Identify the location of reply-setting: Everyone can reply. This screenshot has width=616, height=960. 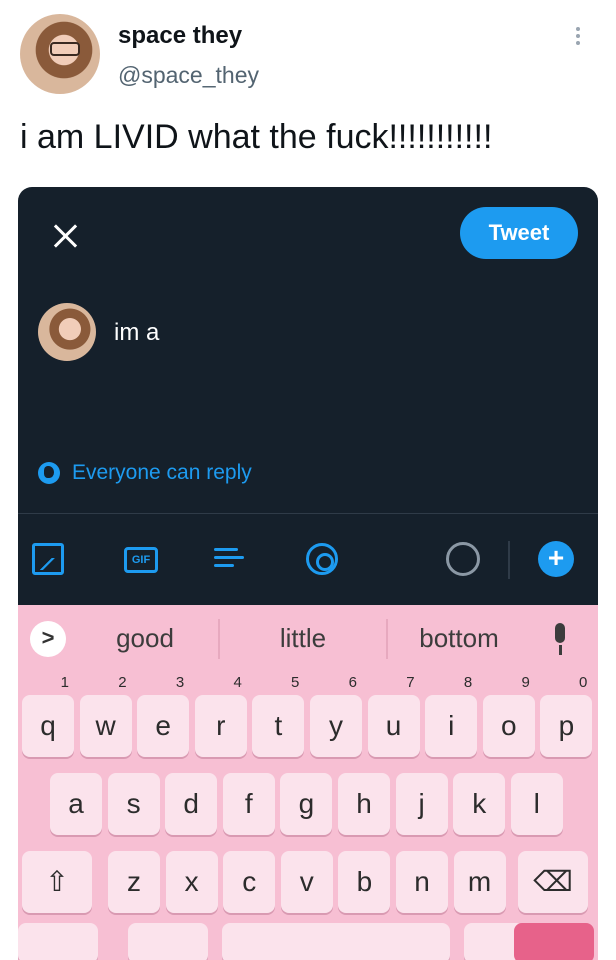
(145, 473).